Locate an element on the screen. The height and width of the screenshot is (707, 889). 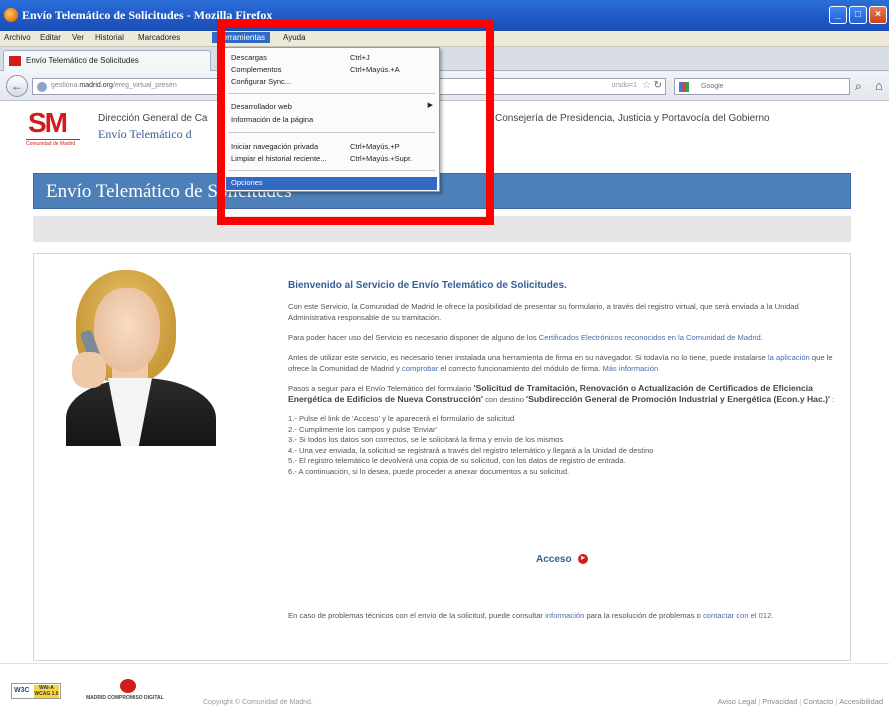
woman-on-phone-photo is located at coordinates (135, 356).